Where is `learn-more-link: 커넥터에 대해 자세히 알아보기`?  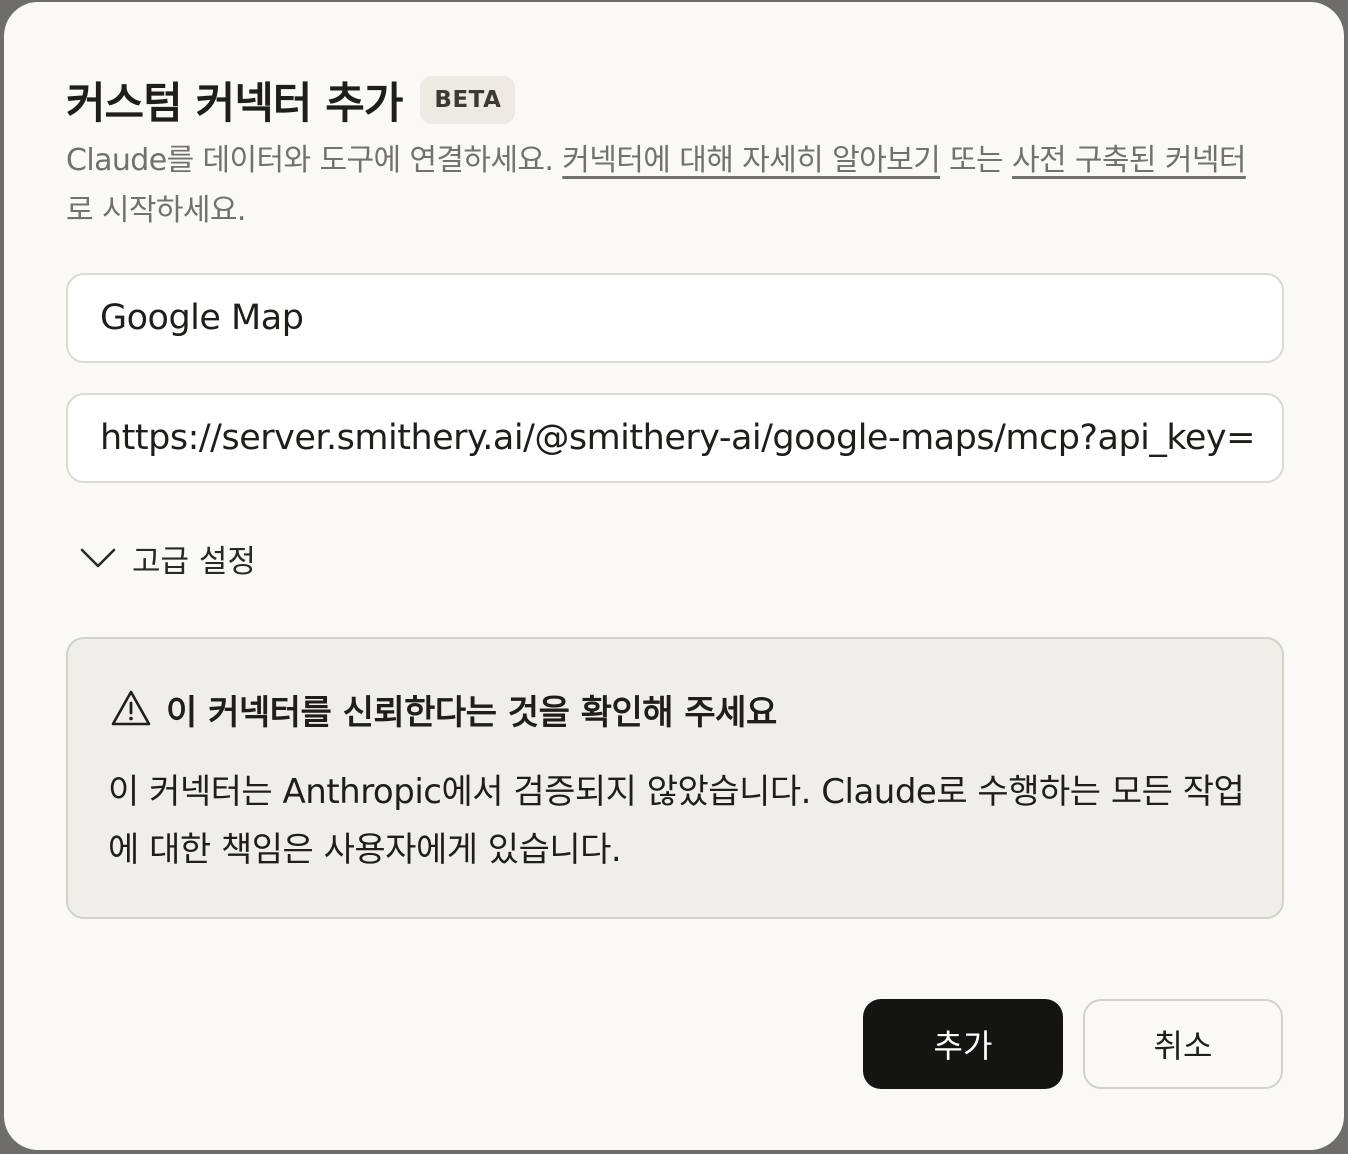
learn-more-link: 커넥터에 대해 자세히 알아보기 is located at coordinates (751, 160).